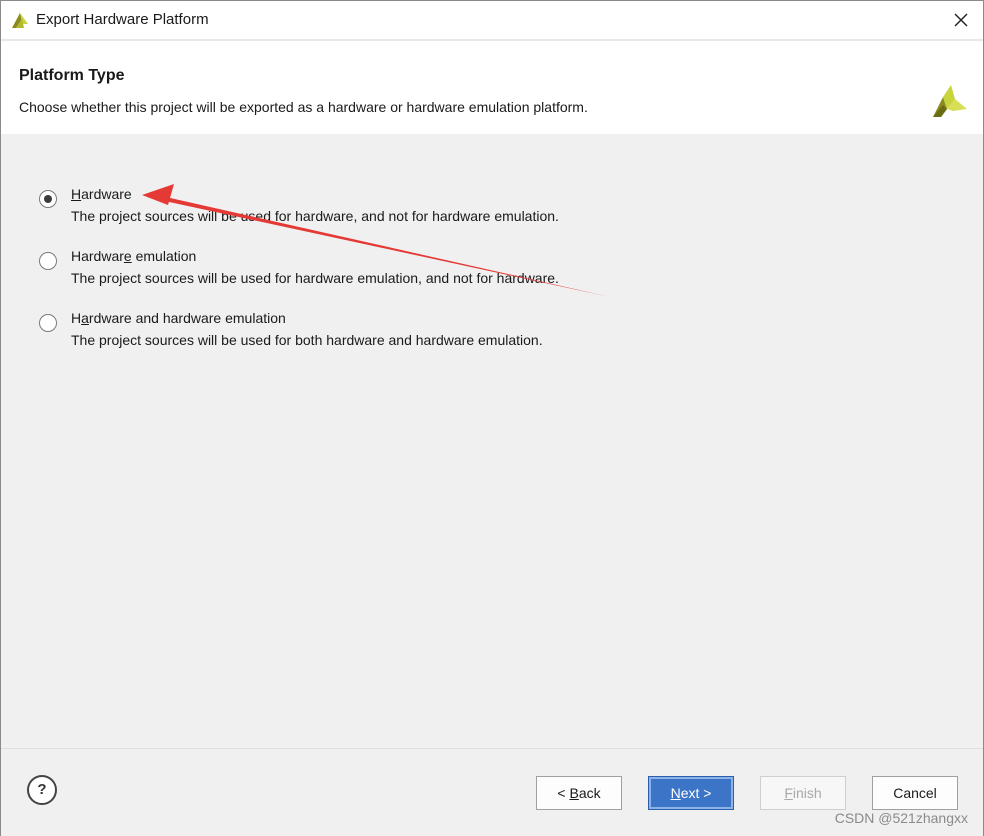 The height and width of the screenshot is (836, 984). Describe the element at coordinates (134, 256) in the screenshot. I see `option-label: Hardware emulation` at that location.